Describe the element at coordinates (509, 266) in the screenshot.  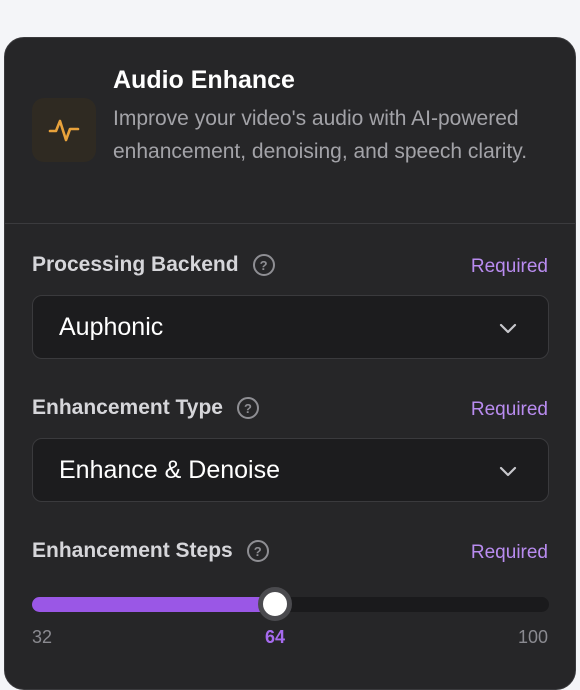
I see `processing-backend-required: Required` at that location.